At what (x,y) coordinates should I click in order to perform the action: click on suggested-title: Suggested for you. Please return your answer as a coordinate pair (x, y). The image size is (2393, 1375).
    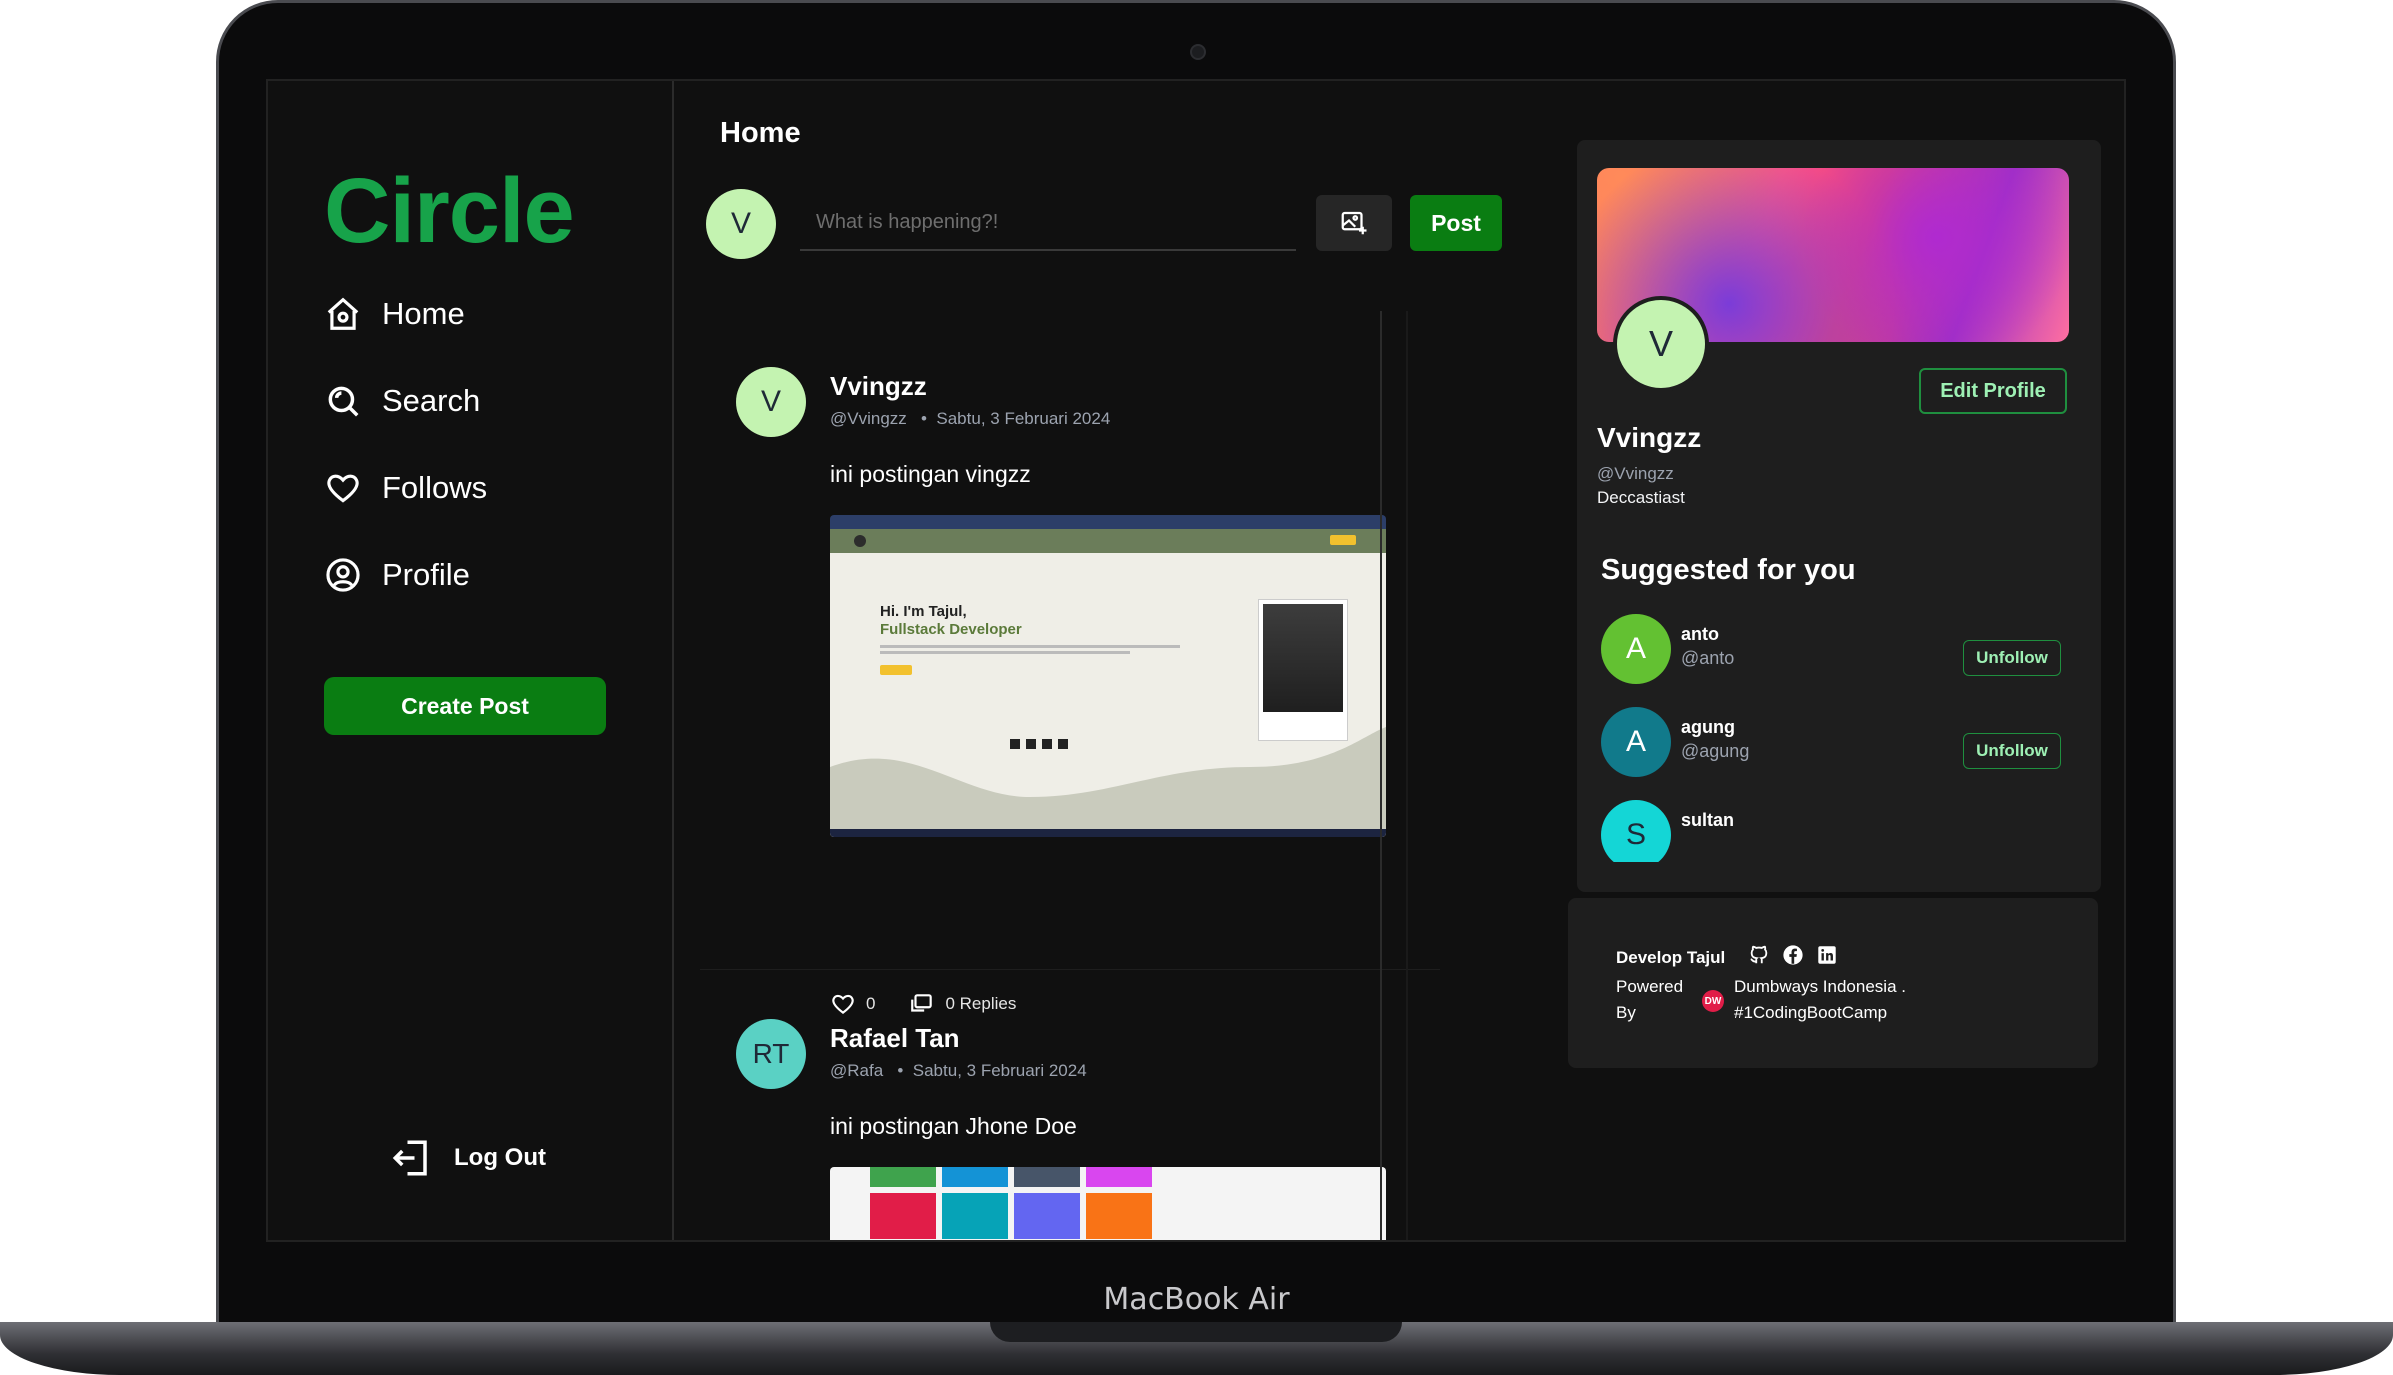
    Looking at the image, I should click on (1728, 570).